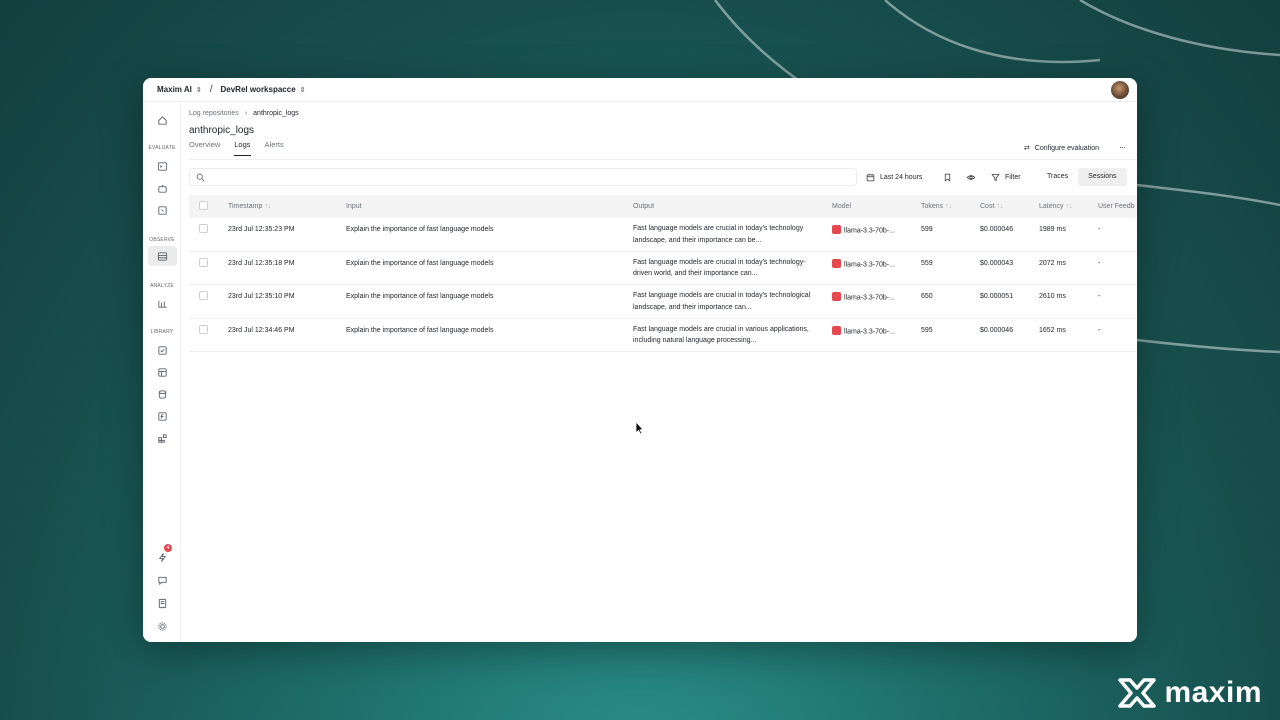  I want to click on time-range-label: Last 24 hours, so click(901, 177).